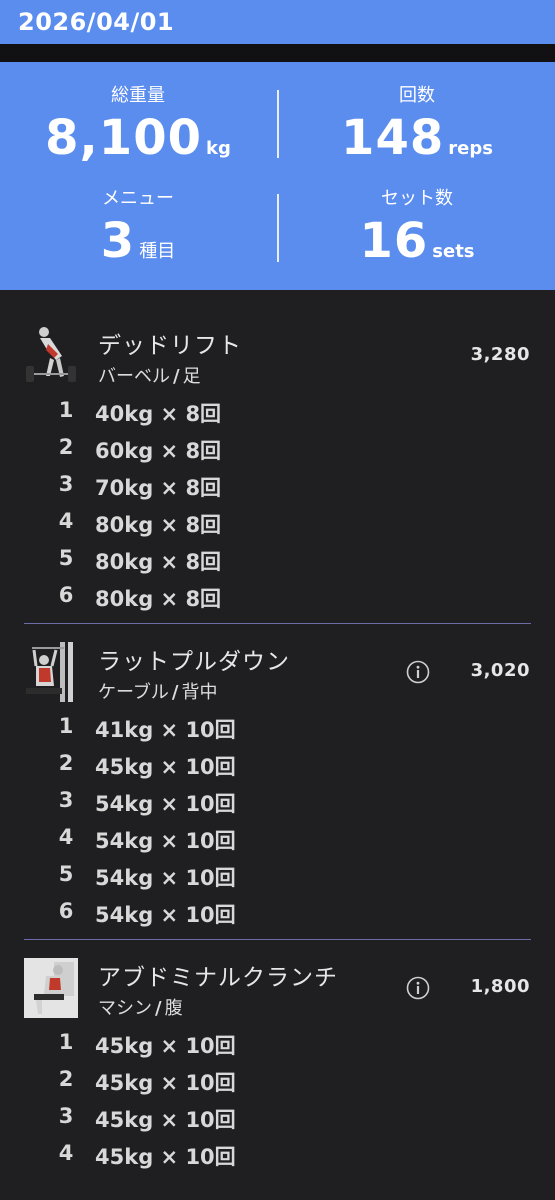 This screenshot has width=555, height=1200. What do you see at coordinates (158, 488) in the screenshot?
I see `set-weight-reps: 70kg × 8回` at bounding box center [158, 488].